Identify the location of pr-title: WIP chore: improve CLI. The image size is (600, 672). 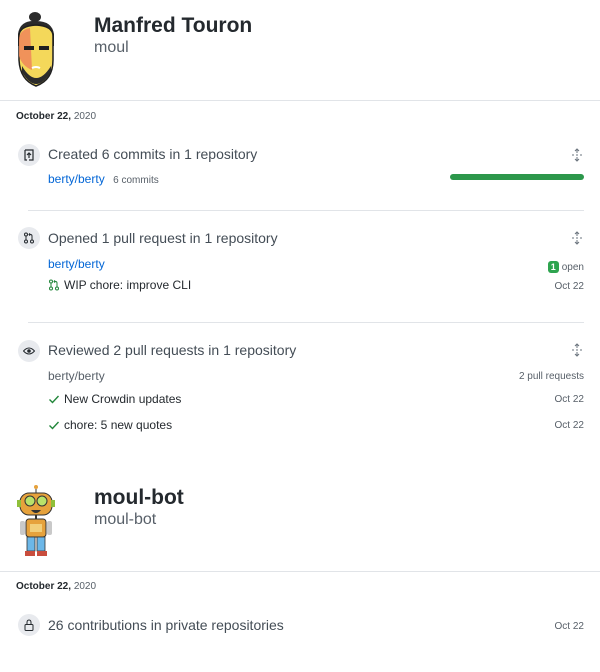
(127, 285).